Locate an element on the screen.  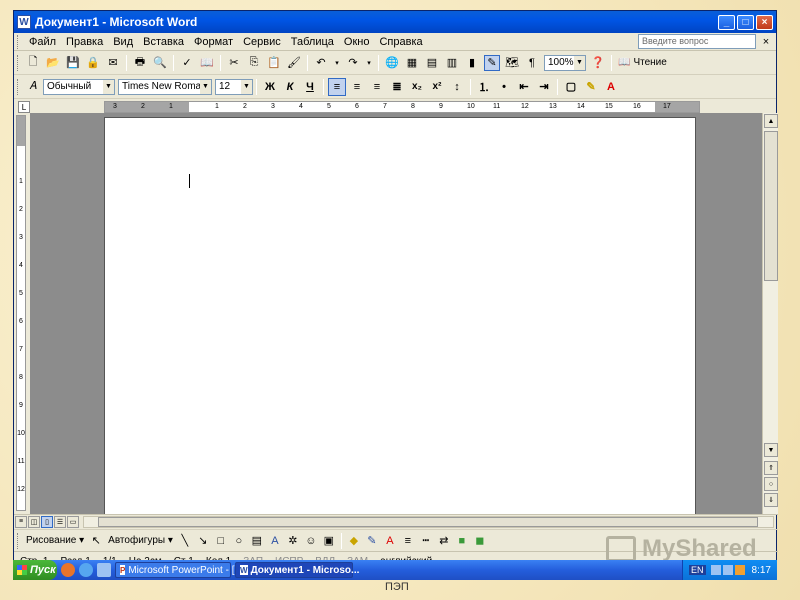
horizontal-scroll-thumb is located at coordinates (428, 521).